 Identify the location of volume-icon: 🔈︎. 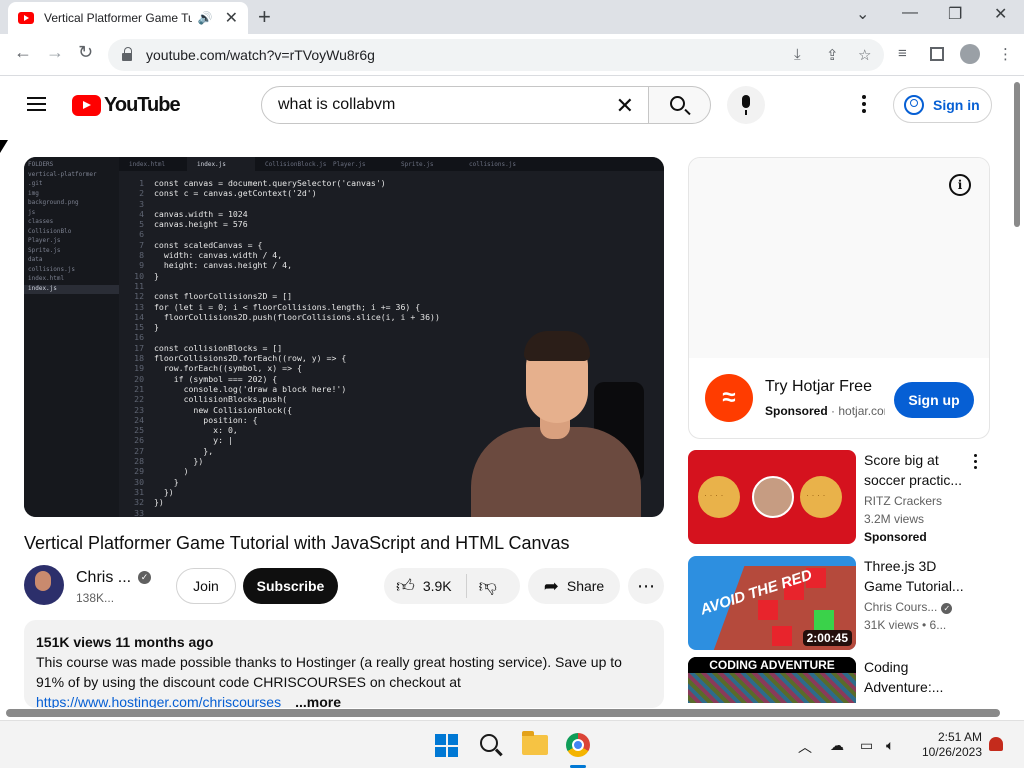
(890, 745).